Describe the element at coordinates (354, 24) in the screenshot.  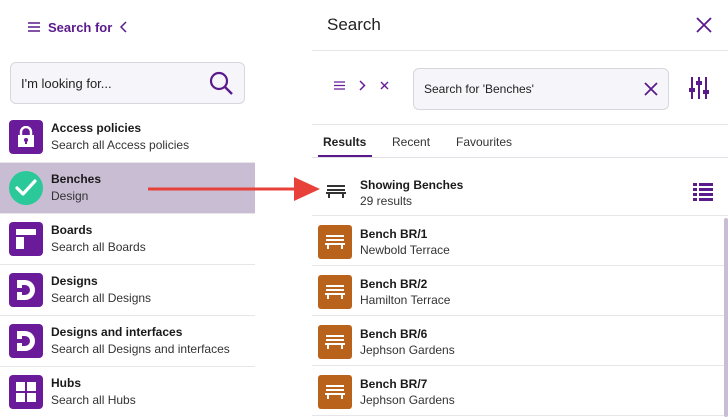
I see `panel-title: Search` at that location.